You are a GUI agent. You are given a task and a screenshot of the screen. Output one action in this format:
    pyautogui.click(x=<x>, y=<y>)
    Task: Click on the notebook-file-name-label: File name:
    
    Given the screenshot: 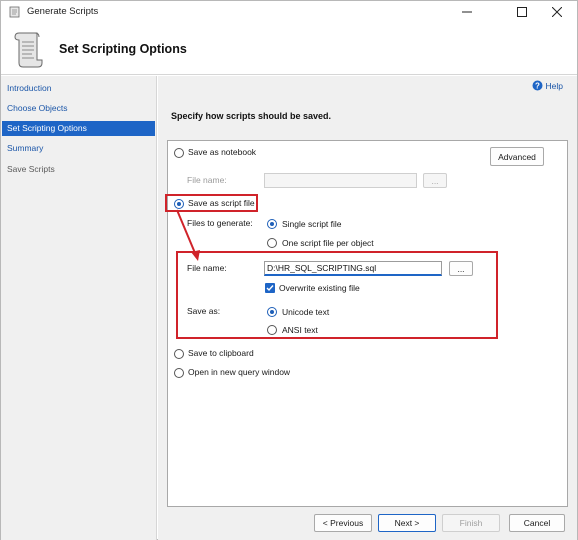 What is the action you would take?
    pyautogui.click(x=207, y=180)
    